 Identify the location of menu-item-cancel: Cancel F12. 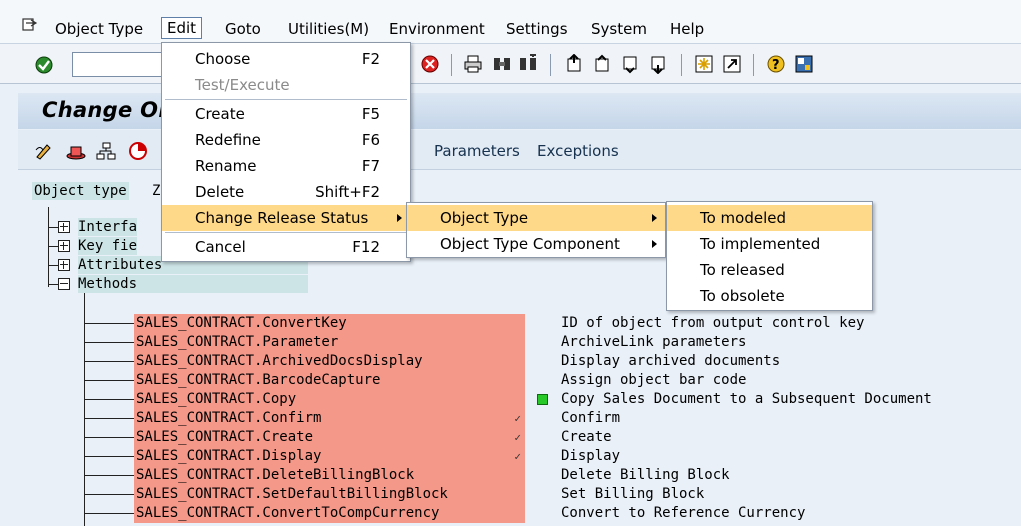
(286, 247).